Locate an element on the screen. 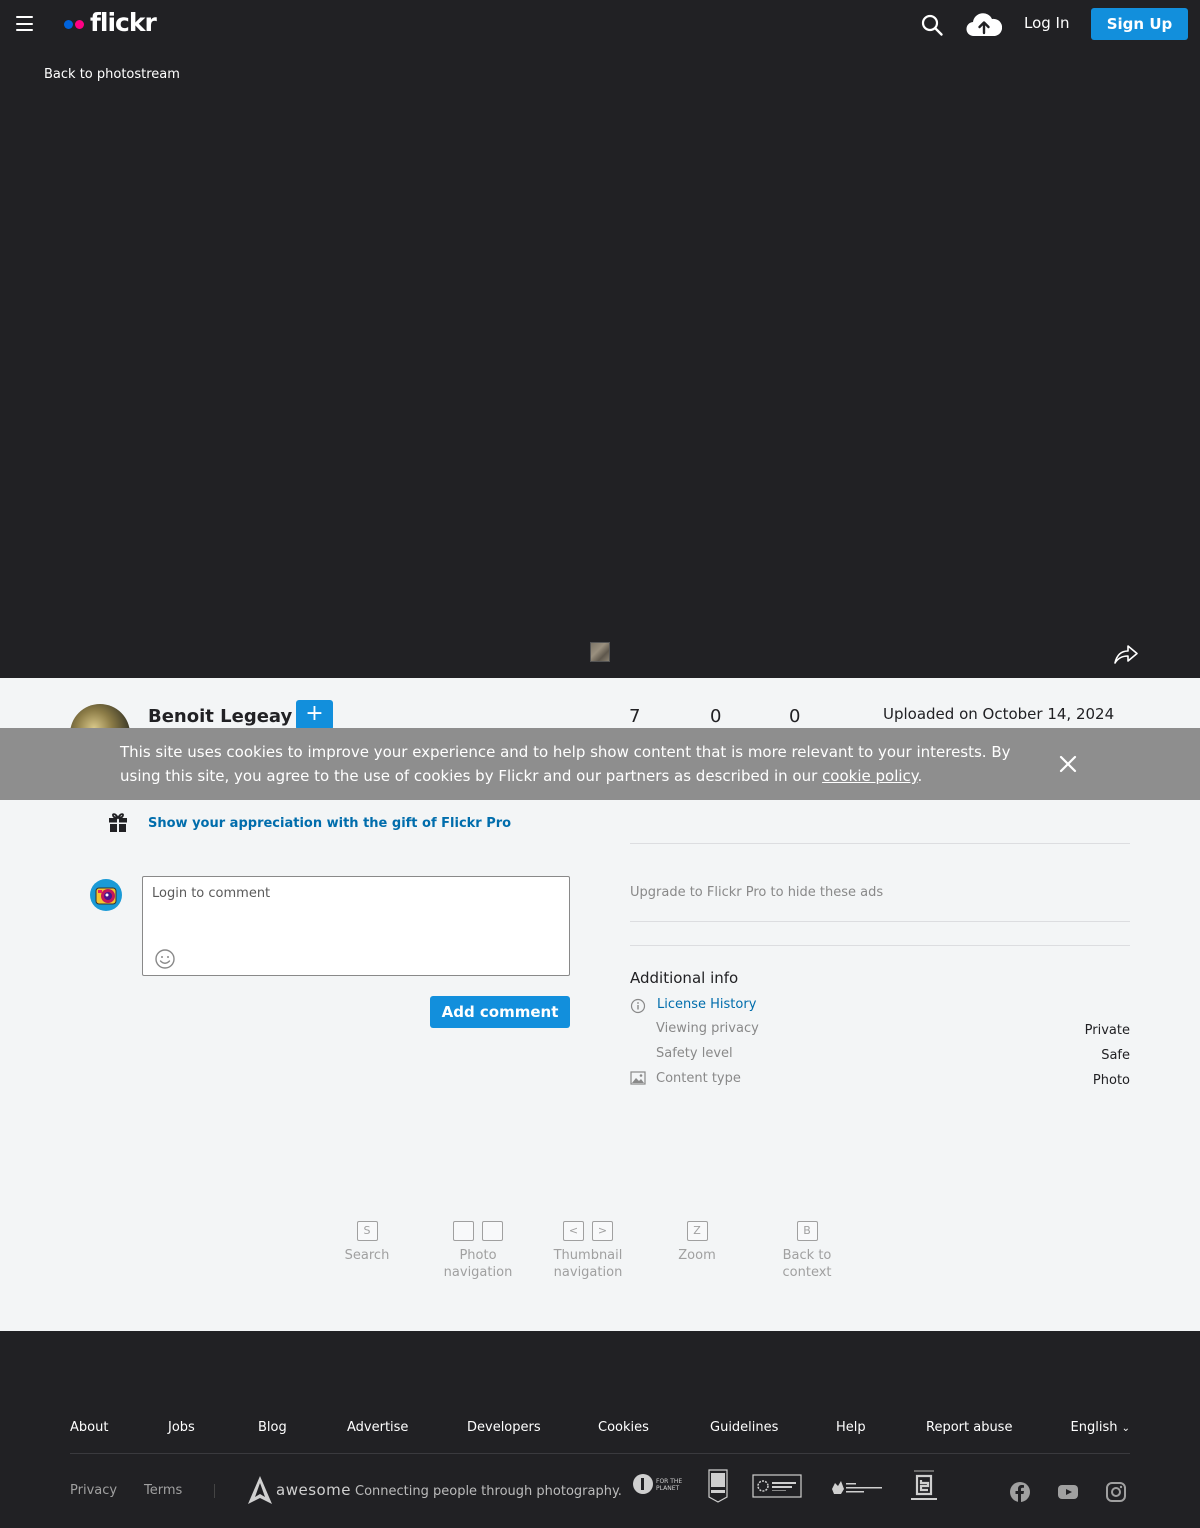 The image size is (1200, 1528). content-type-value: Photo is located at coordinates (1111, 1080).